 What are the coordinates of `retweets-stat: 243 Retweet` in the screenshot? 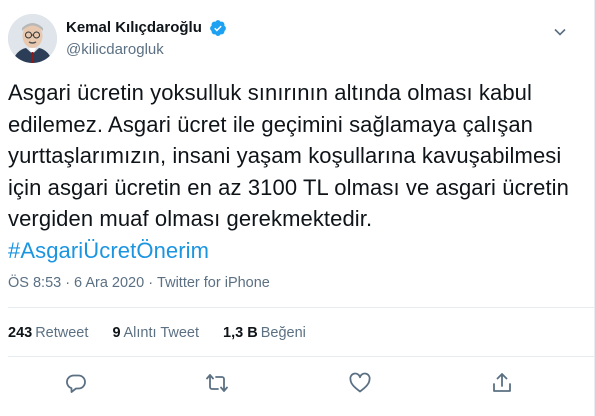 It's located at (48, 333).